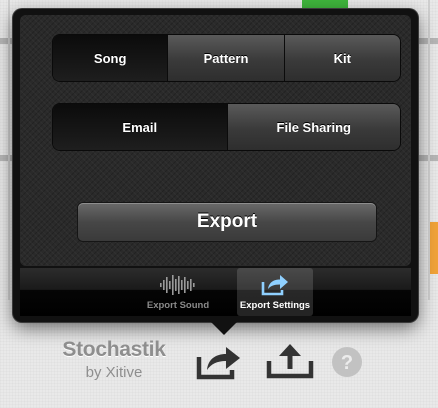  Describe the element at coordinates (227, 222) in the screenshot. I see `export-button: Export` at that location.